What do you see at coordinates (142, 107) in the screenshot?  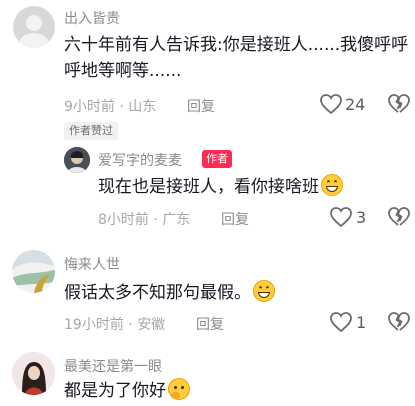 I see `comment-location: 山东` at bounding box center [142, 107].